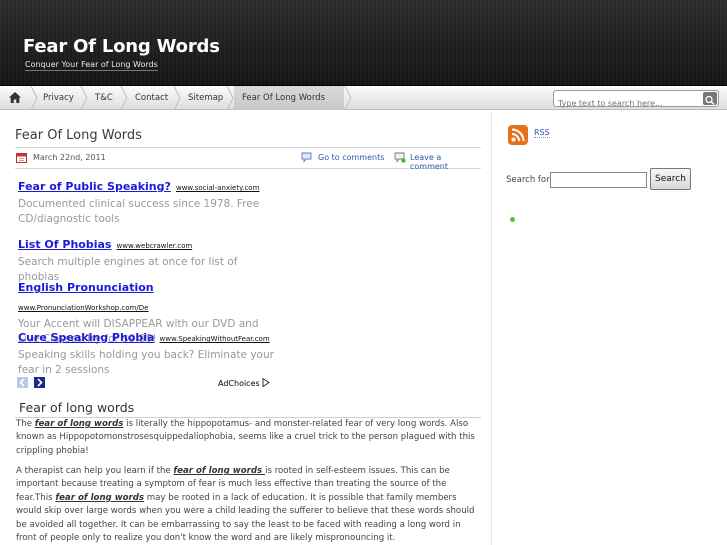 This screenshot has width=727, height=545. I want to click on header-search, so click(636, 100).